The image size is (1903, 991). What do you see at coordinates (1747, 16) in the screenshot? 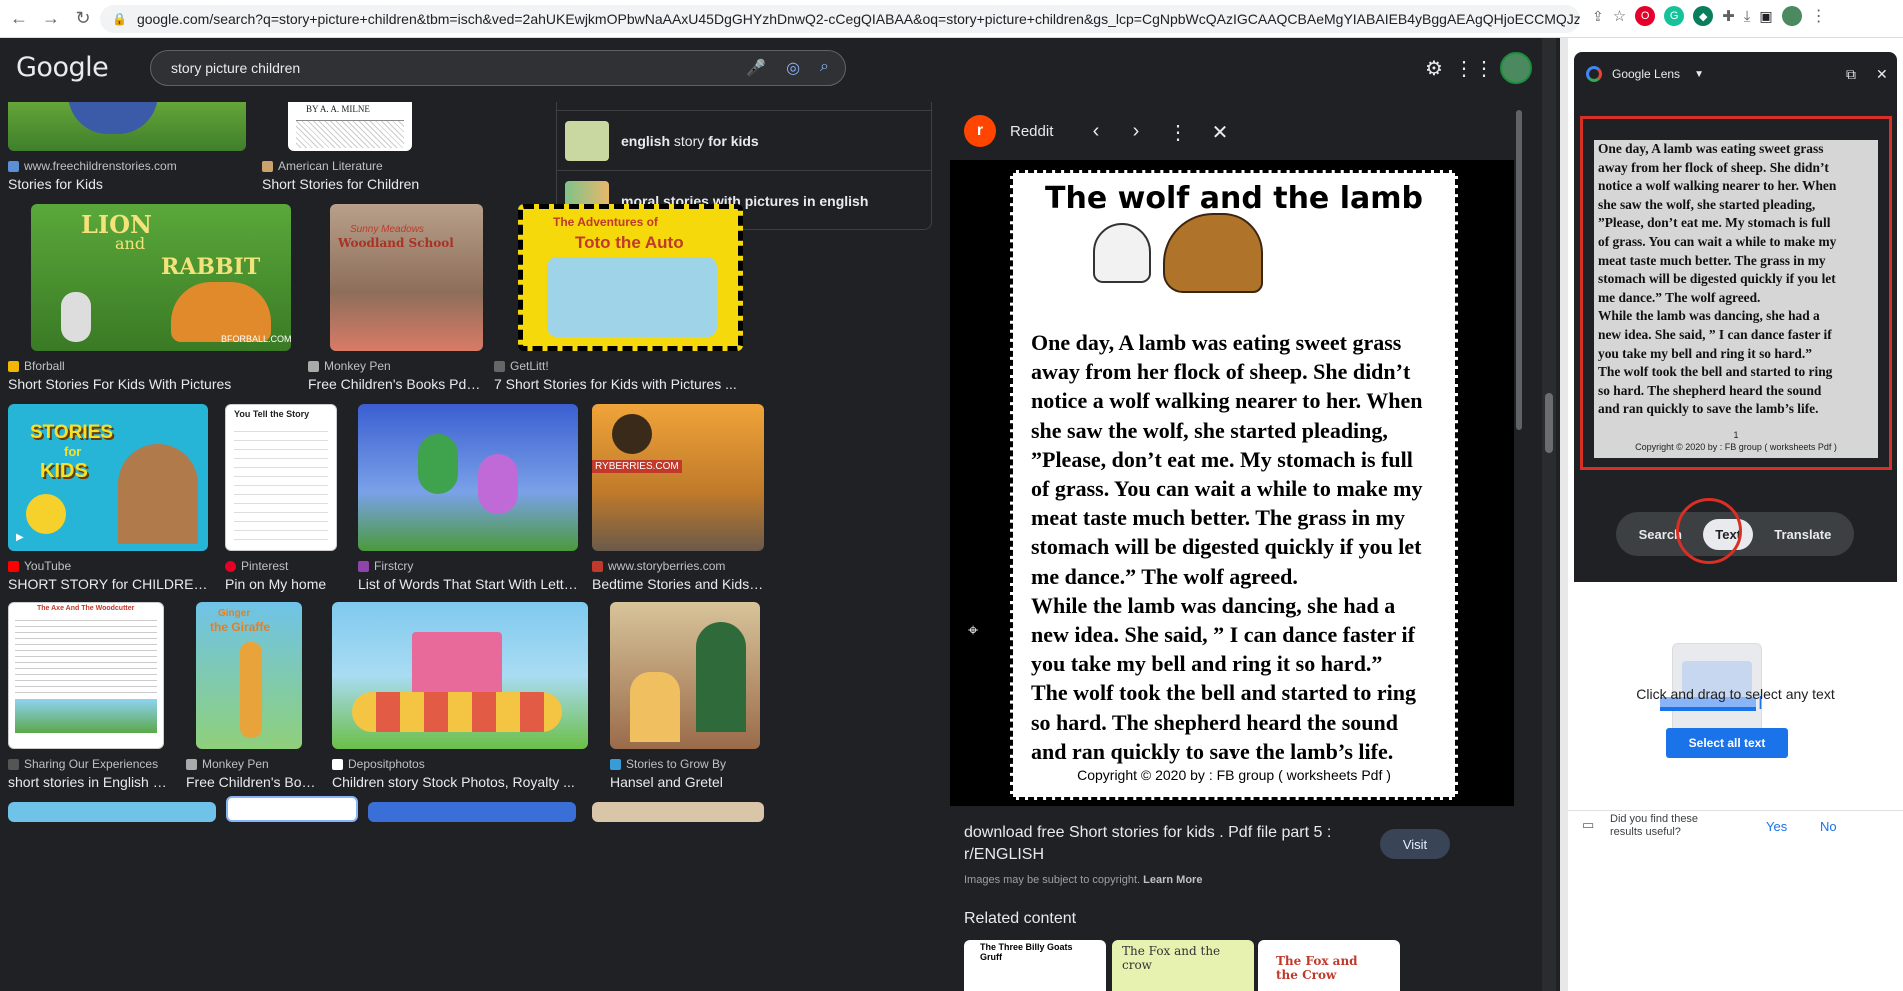
I see `download-icon: ⤓` at bounding box center [1747, 16].